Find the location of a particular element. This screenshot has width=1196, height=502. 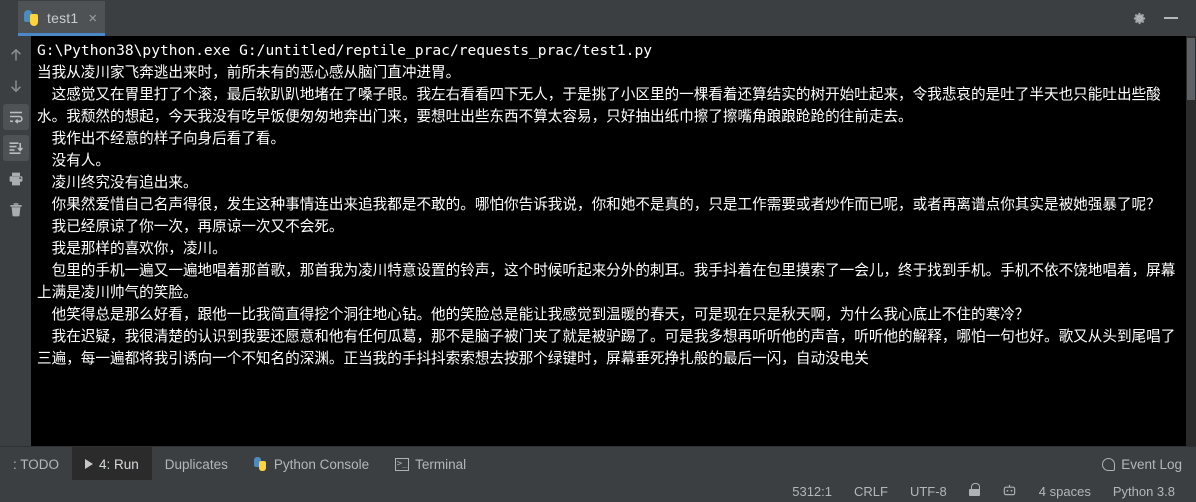

tool-tab-label: Duplicates is located at coordinates (196, 464).